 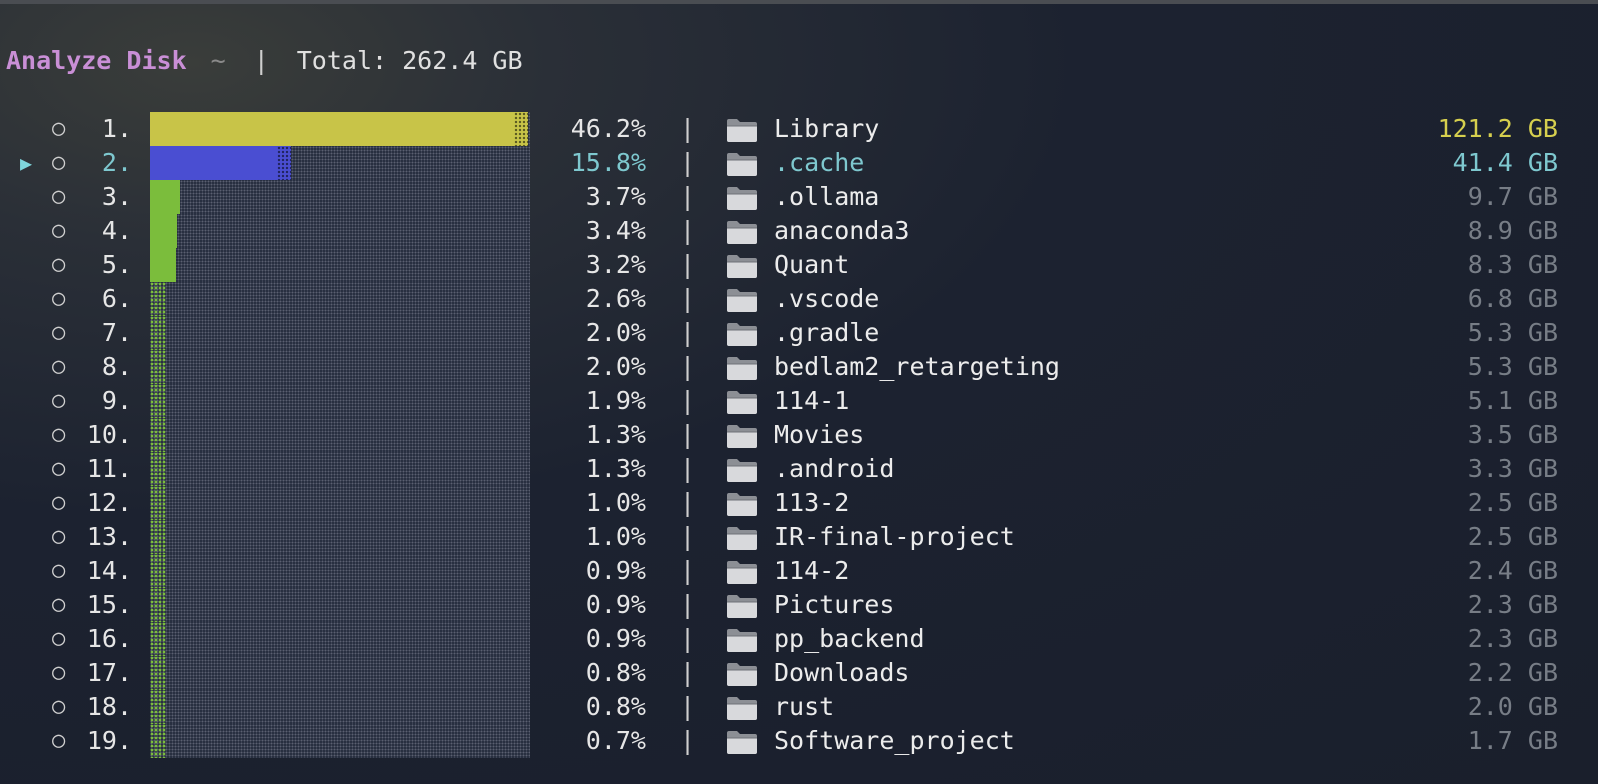 What do you see at coordinates (116, 128) in the screenshot?
I see `row-index: 1.` at bounding box center [116, 128].